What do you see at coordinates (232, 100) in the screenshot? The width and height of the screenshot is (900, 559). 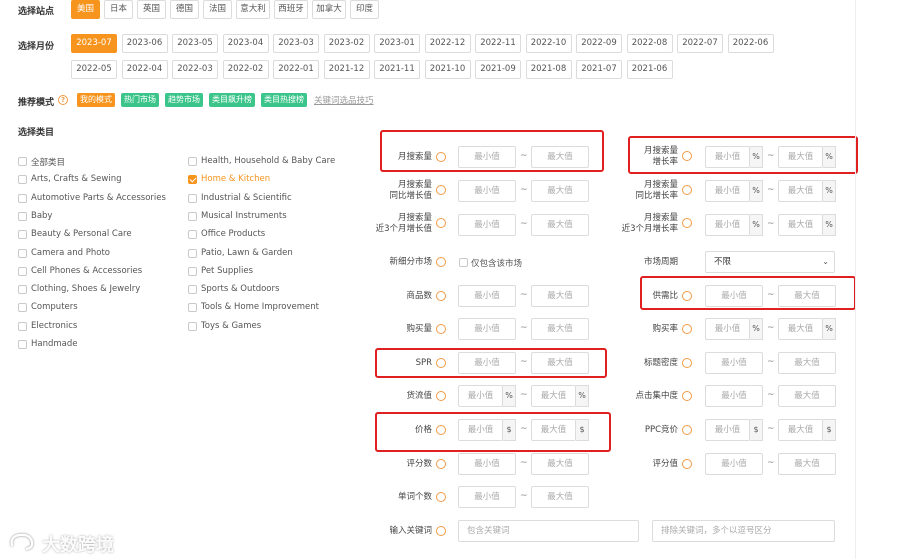 I see `mode-tag: 类目飙升榜` at bounding box center [232, 100].